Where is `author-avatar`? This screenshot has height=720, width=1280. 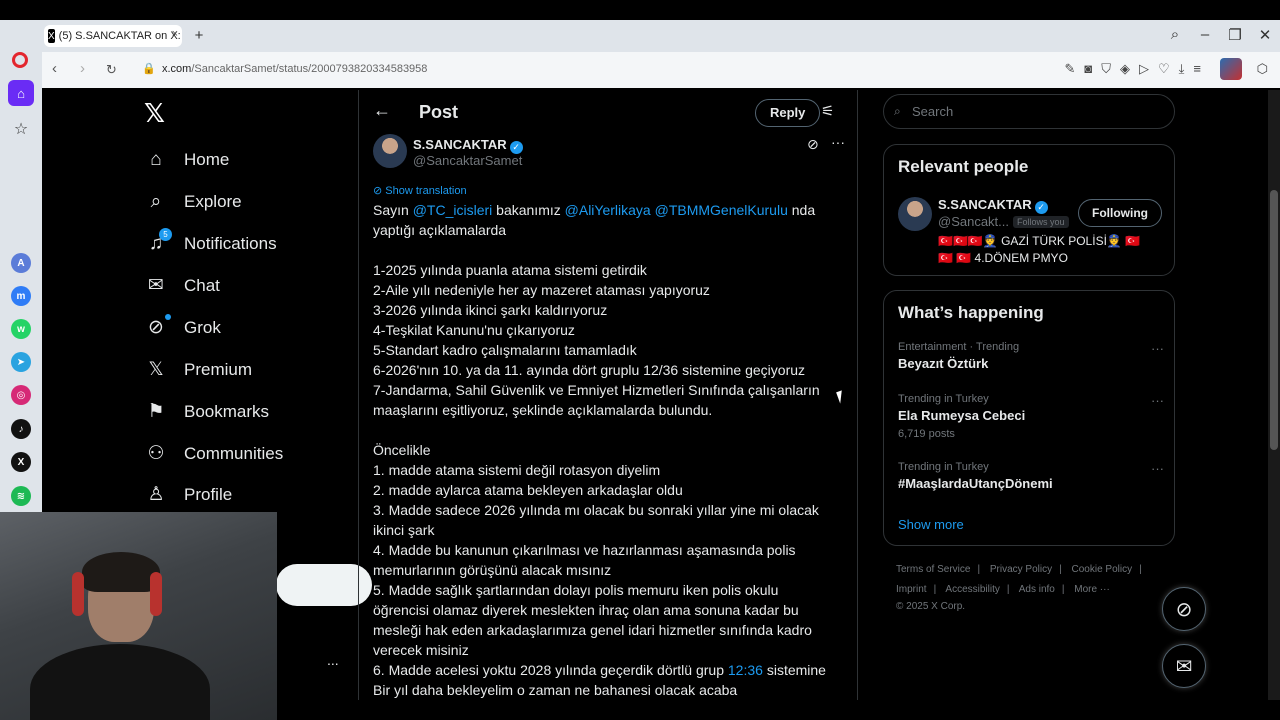 author-avatar is located at coordinates (390, 151).